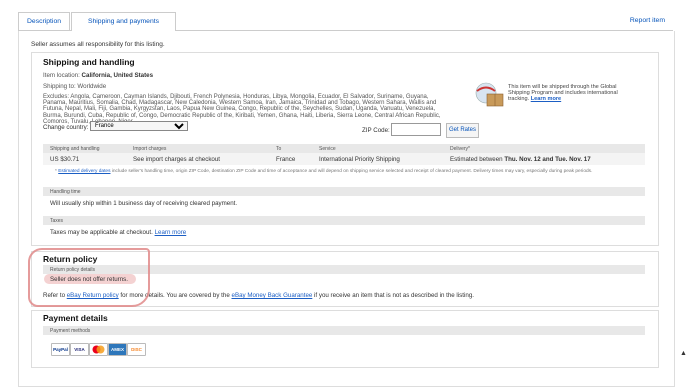 This screenshot has width=690, height=388. Describe the element at coordinates (344, 220) in the screenshot. I see `taxes-header: Taxes` at that location.